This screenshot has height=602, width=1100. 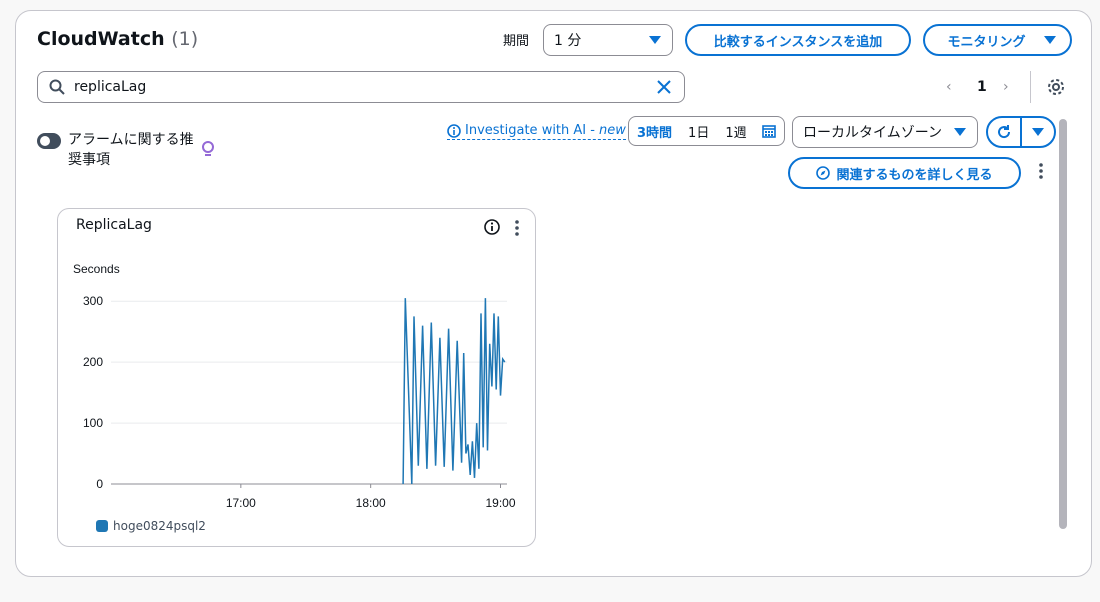 I want to click on investigate-ai-link: Investigate with AI - new, so click(x=536, y=131).